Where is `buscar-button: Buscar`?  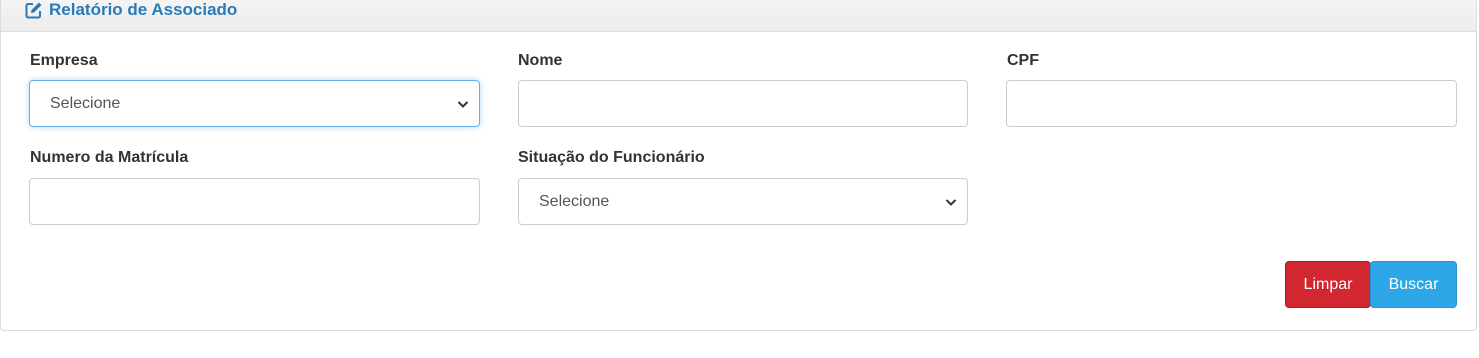
buscar-button: Buscar is located at coordinates (1413, 284).